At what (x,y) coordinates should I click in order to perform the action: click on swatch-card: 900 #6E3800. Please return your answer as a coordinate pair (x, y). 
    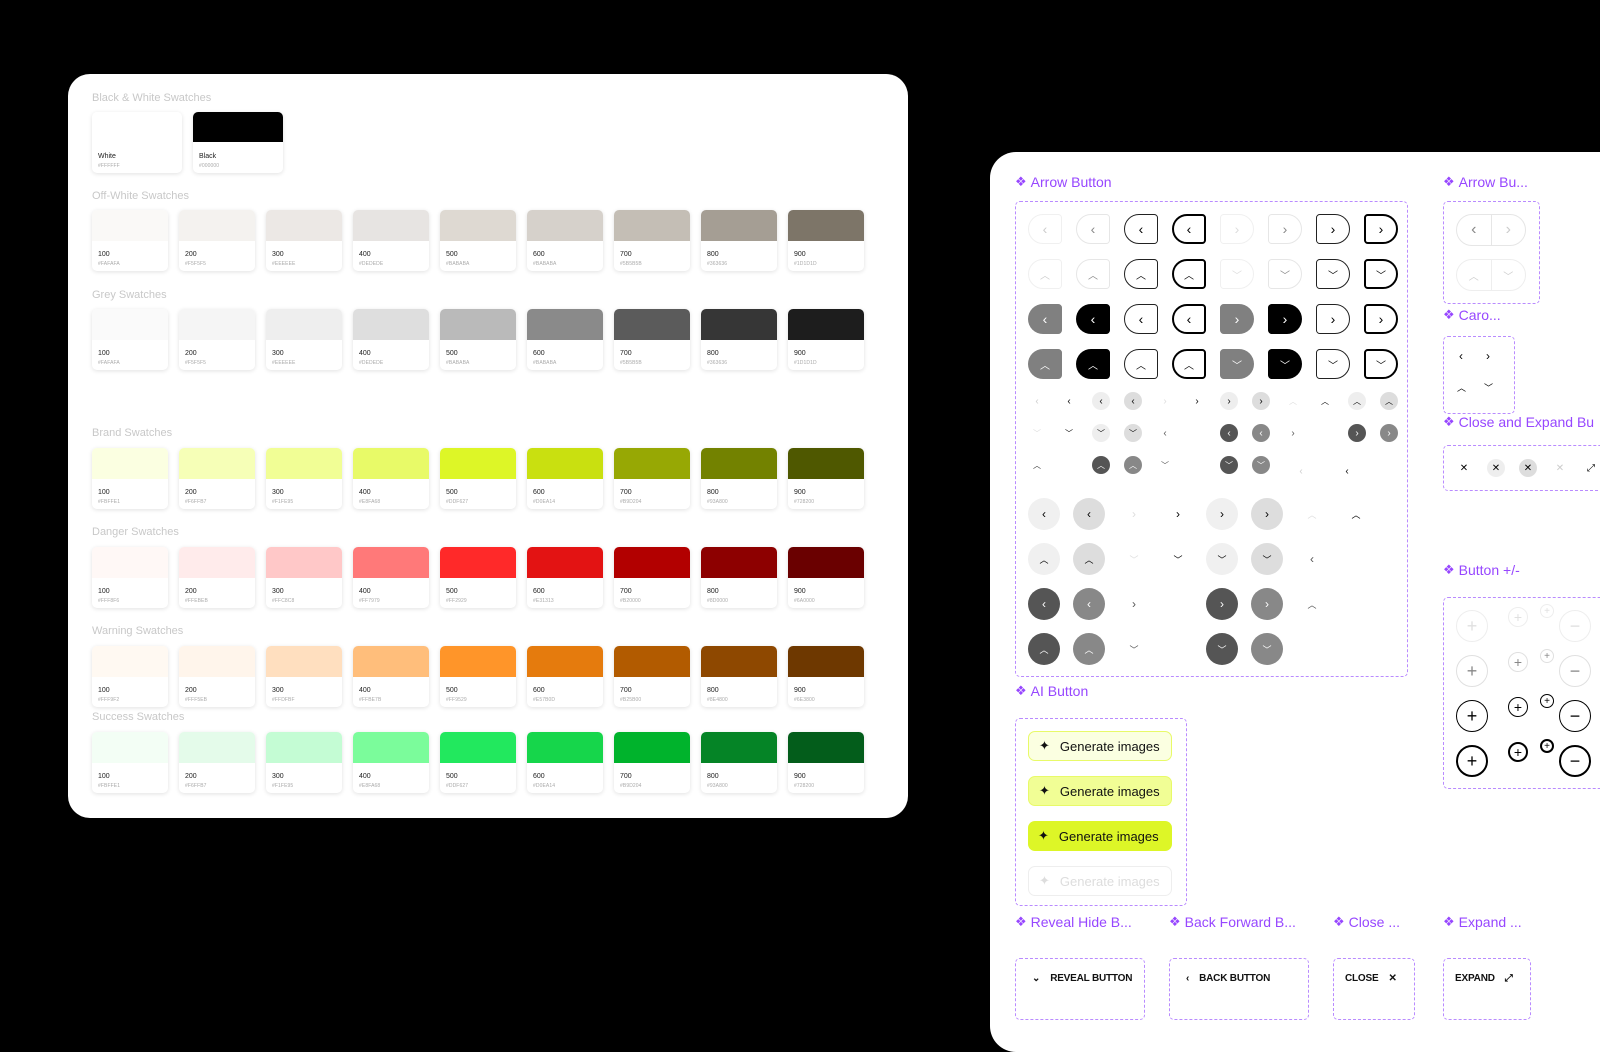
    Looking at the image, I should click on (826, 676).